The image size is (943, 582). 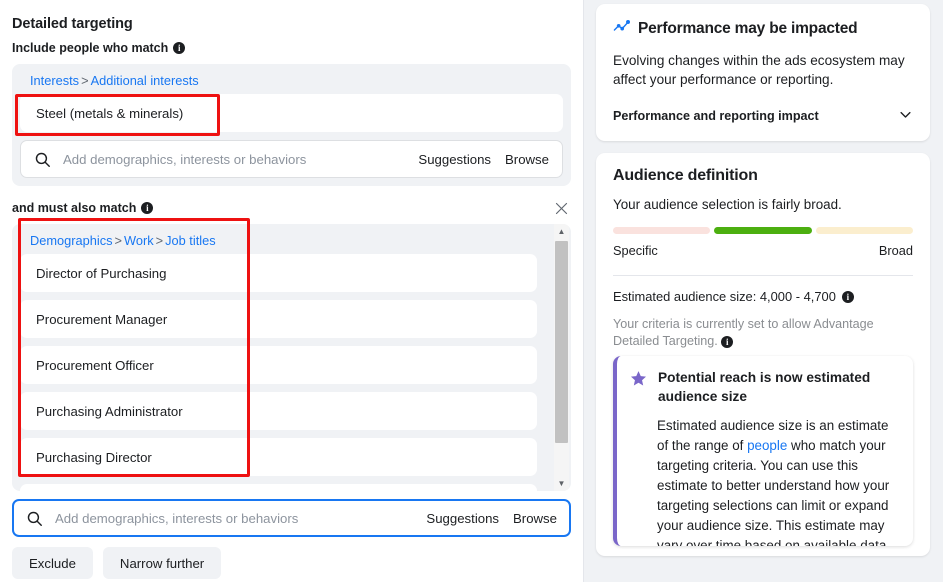 What do you see at coordinates (54, 80) in the screenshot?
I see `breadcrumb-interests-root: Interests` at bounding box center [54, 80].